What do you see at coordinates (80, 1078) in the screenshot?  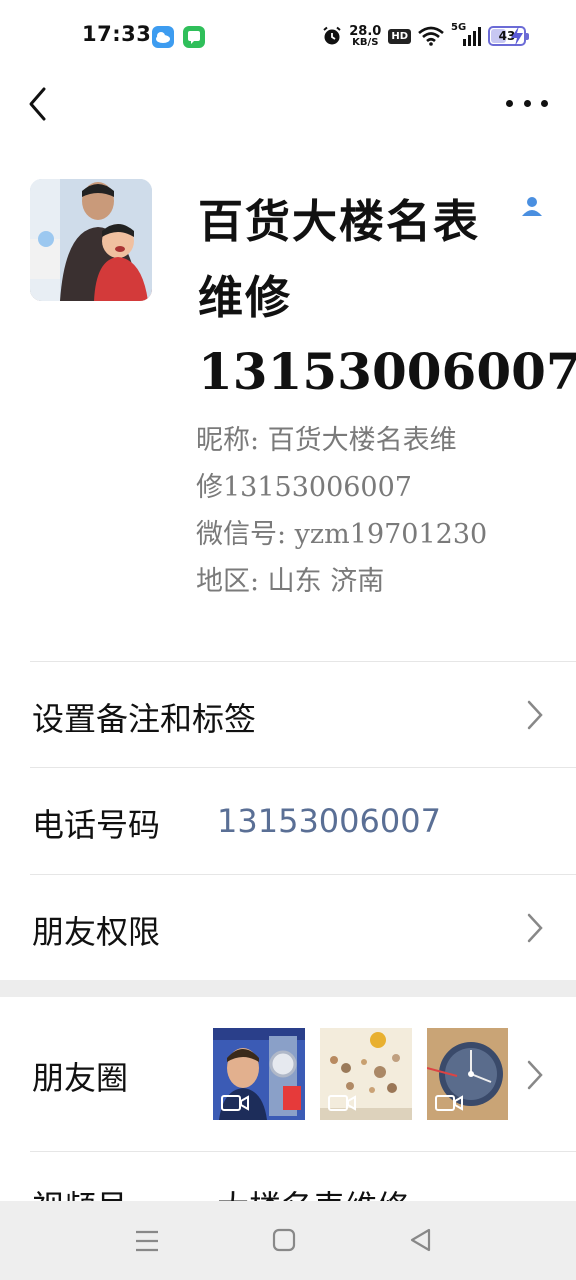 I see `moments-label: 朋友圈` at bounding box center [80, 1078].